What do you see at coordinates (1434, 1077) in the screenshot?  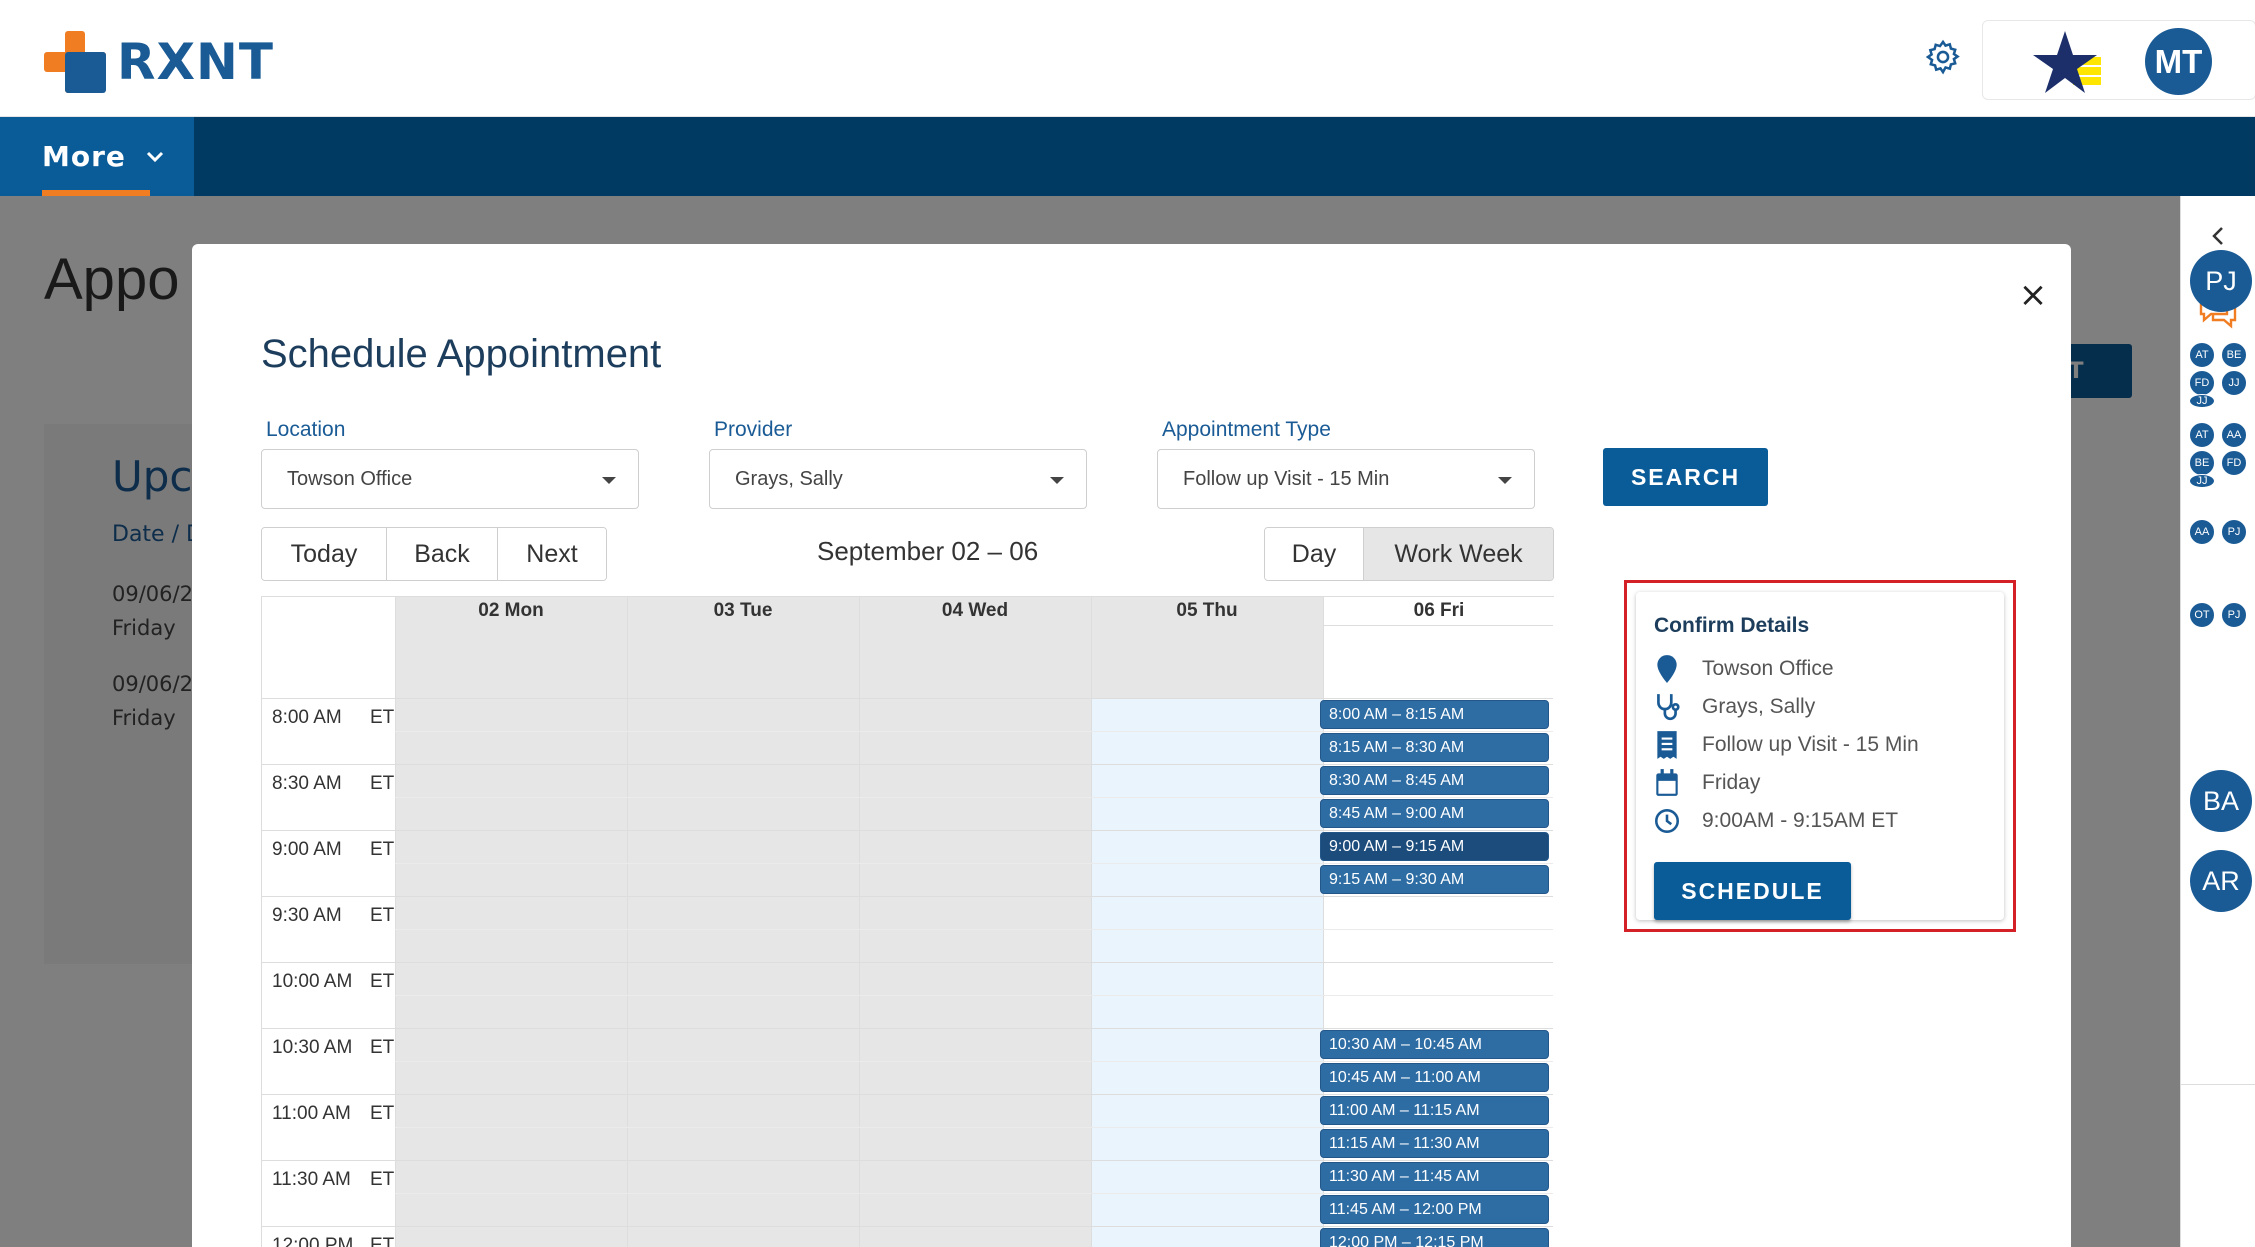 I see `available-slot: 10:45 AM – 11:00 AM` at bounding box center [1434, 1077].